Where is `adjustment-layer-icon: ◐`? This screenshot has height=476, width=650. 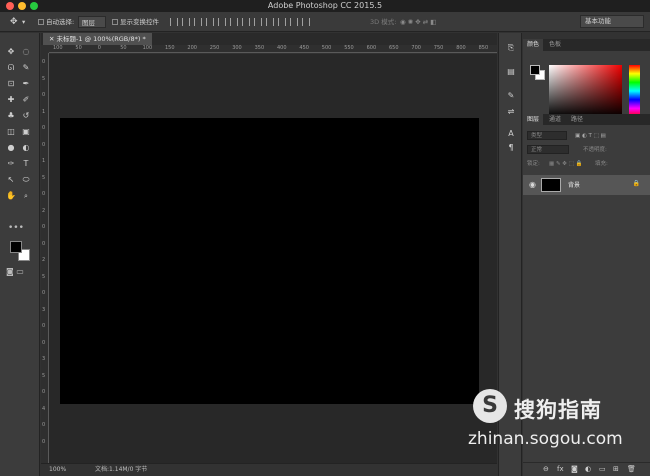
adjustment-layer-icon: ◐ is located at coordinates (588, 469).